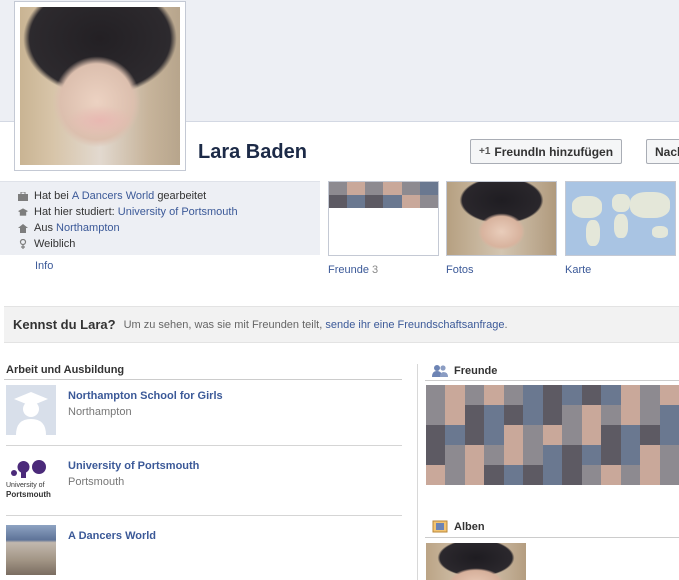 The image size is (679, 580). What do you see at coordinates (64, 324) in the screenshot?
I see `ask-question: Kennst du Lara?` at bounding box center [64, 324].